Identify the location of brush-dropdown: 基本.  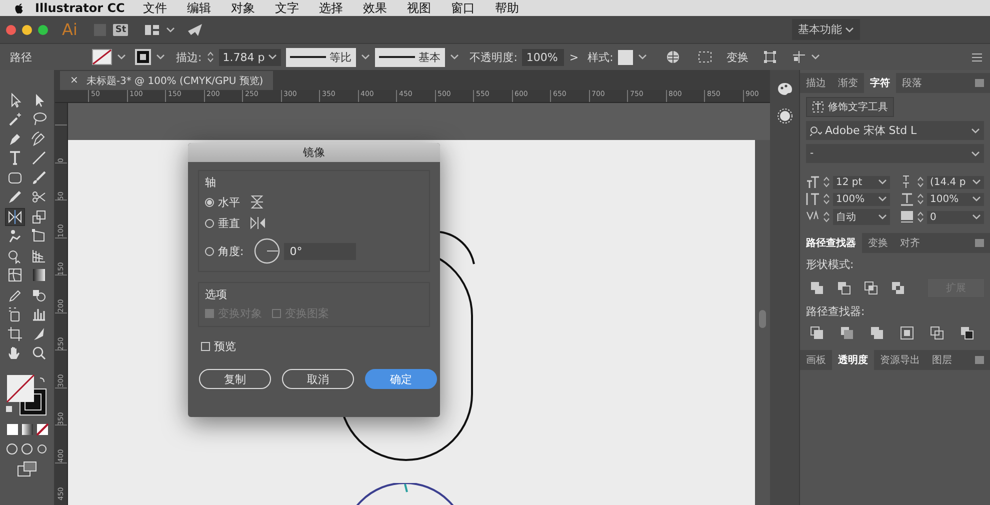
(409, 57).